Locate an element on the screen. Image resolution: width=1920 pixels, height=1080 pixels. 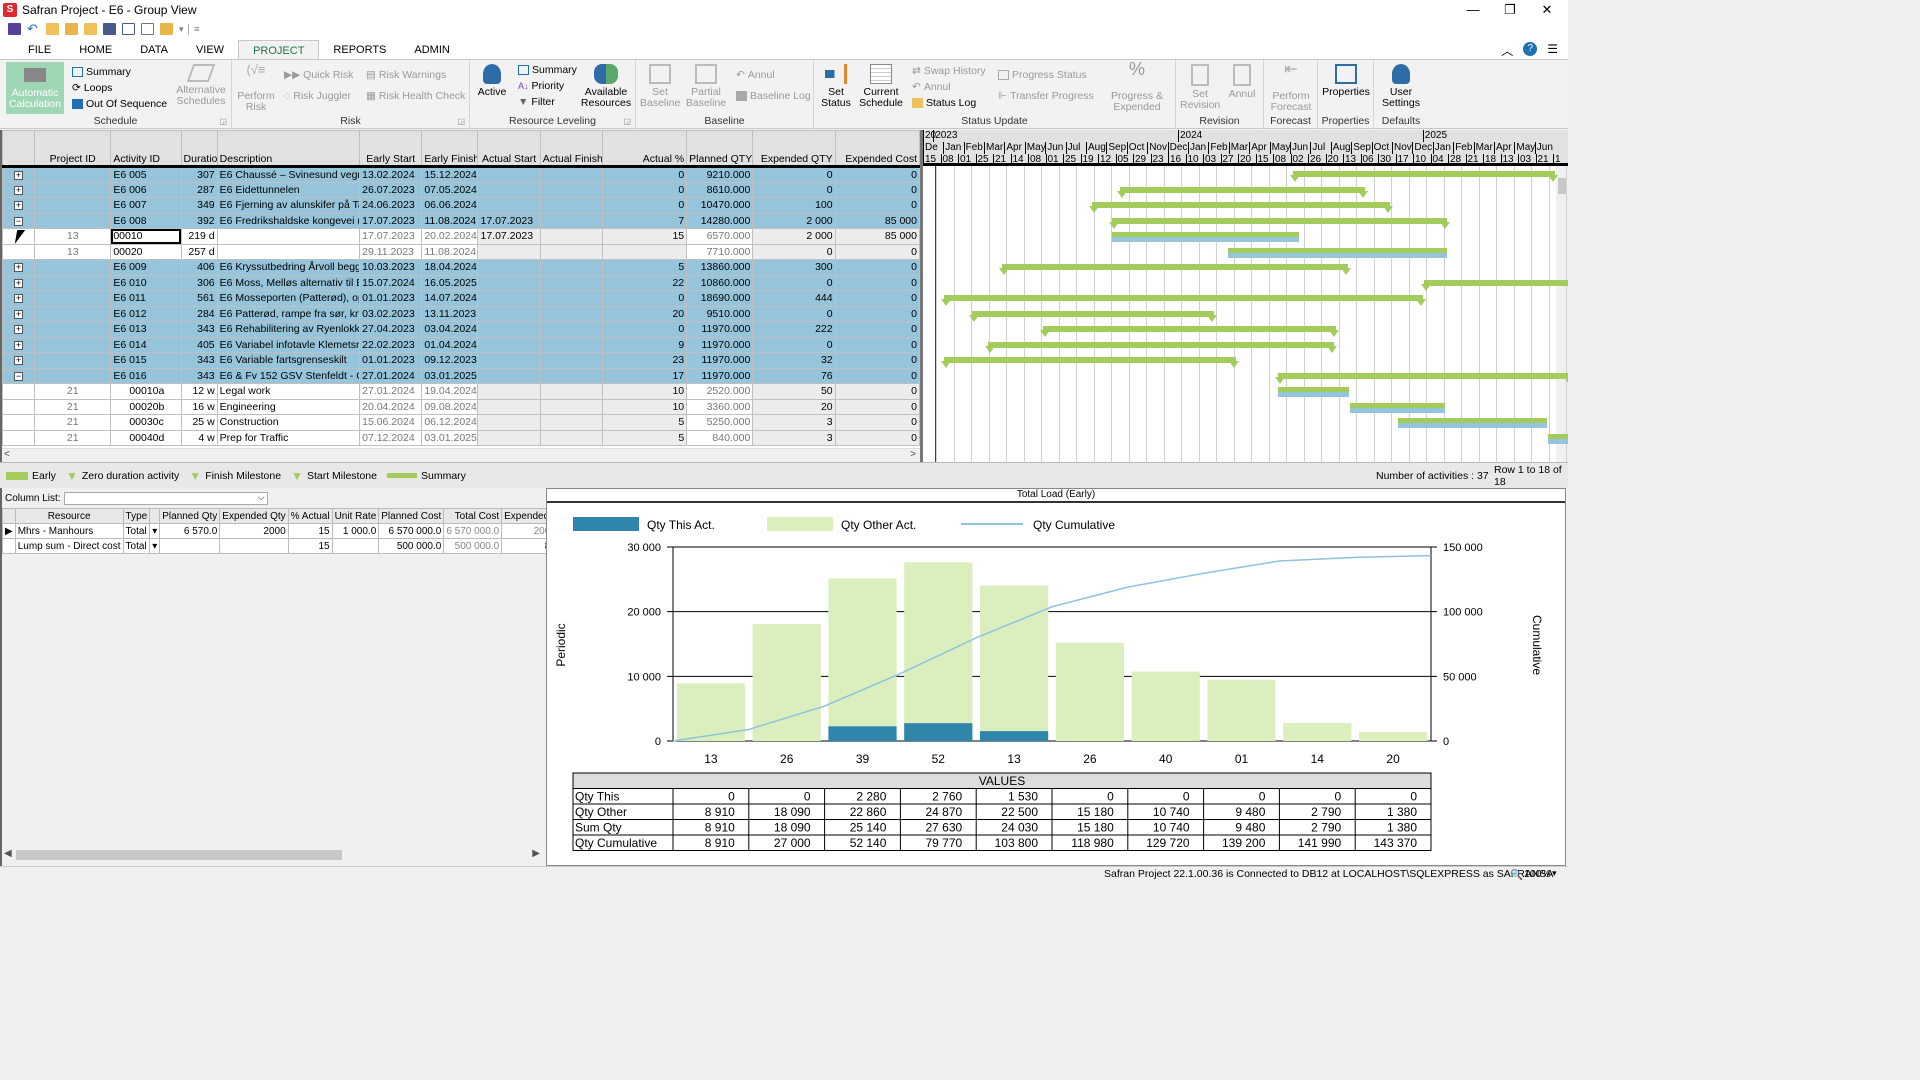
minimize-button: — is located at coordinates (1473, 9).